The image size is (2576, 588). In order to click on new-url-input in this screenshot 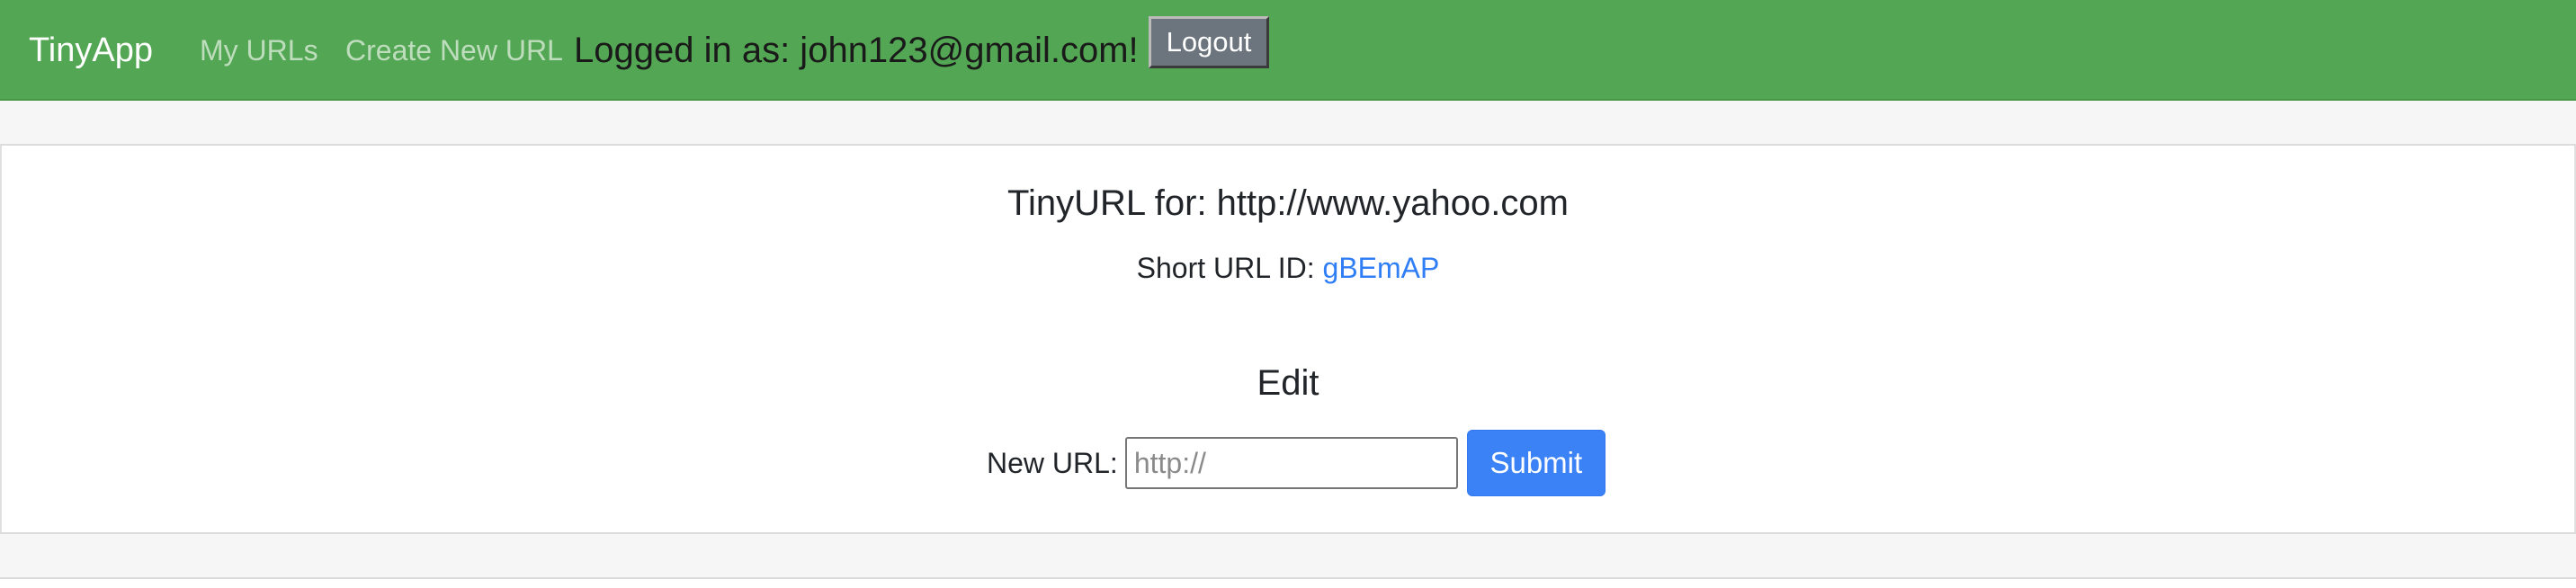, I will do `click(1291, 463)`.